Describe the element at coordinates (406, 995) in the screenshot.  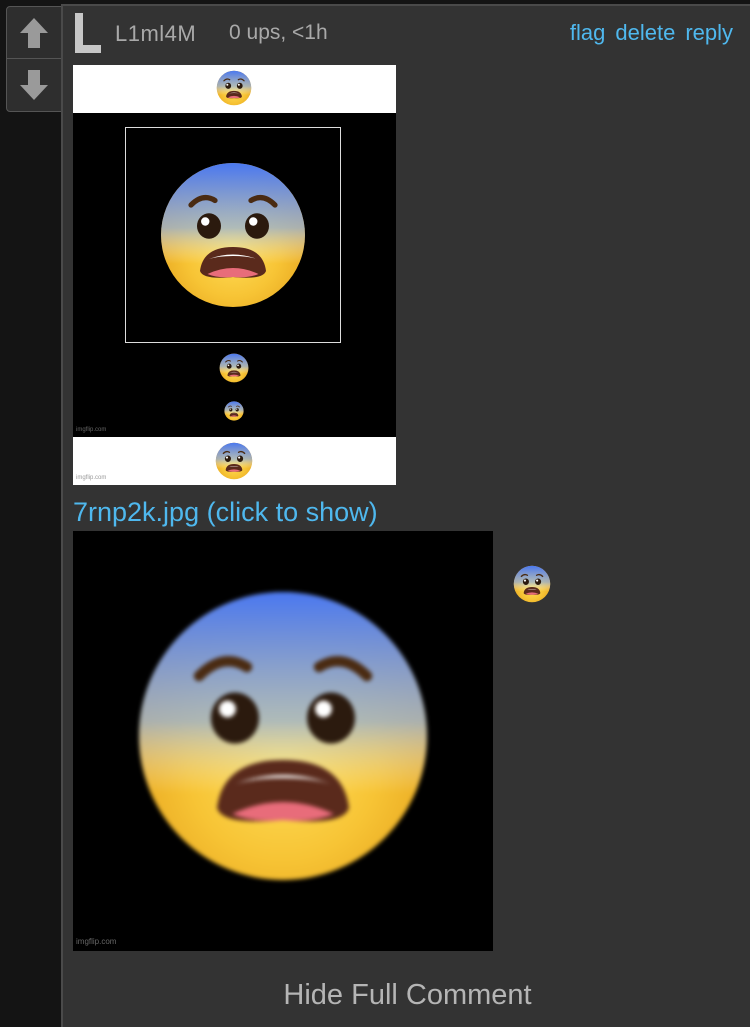
I see `hide-full-comment-button: Hide Full Comment` at that location.